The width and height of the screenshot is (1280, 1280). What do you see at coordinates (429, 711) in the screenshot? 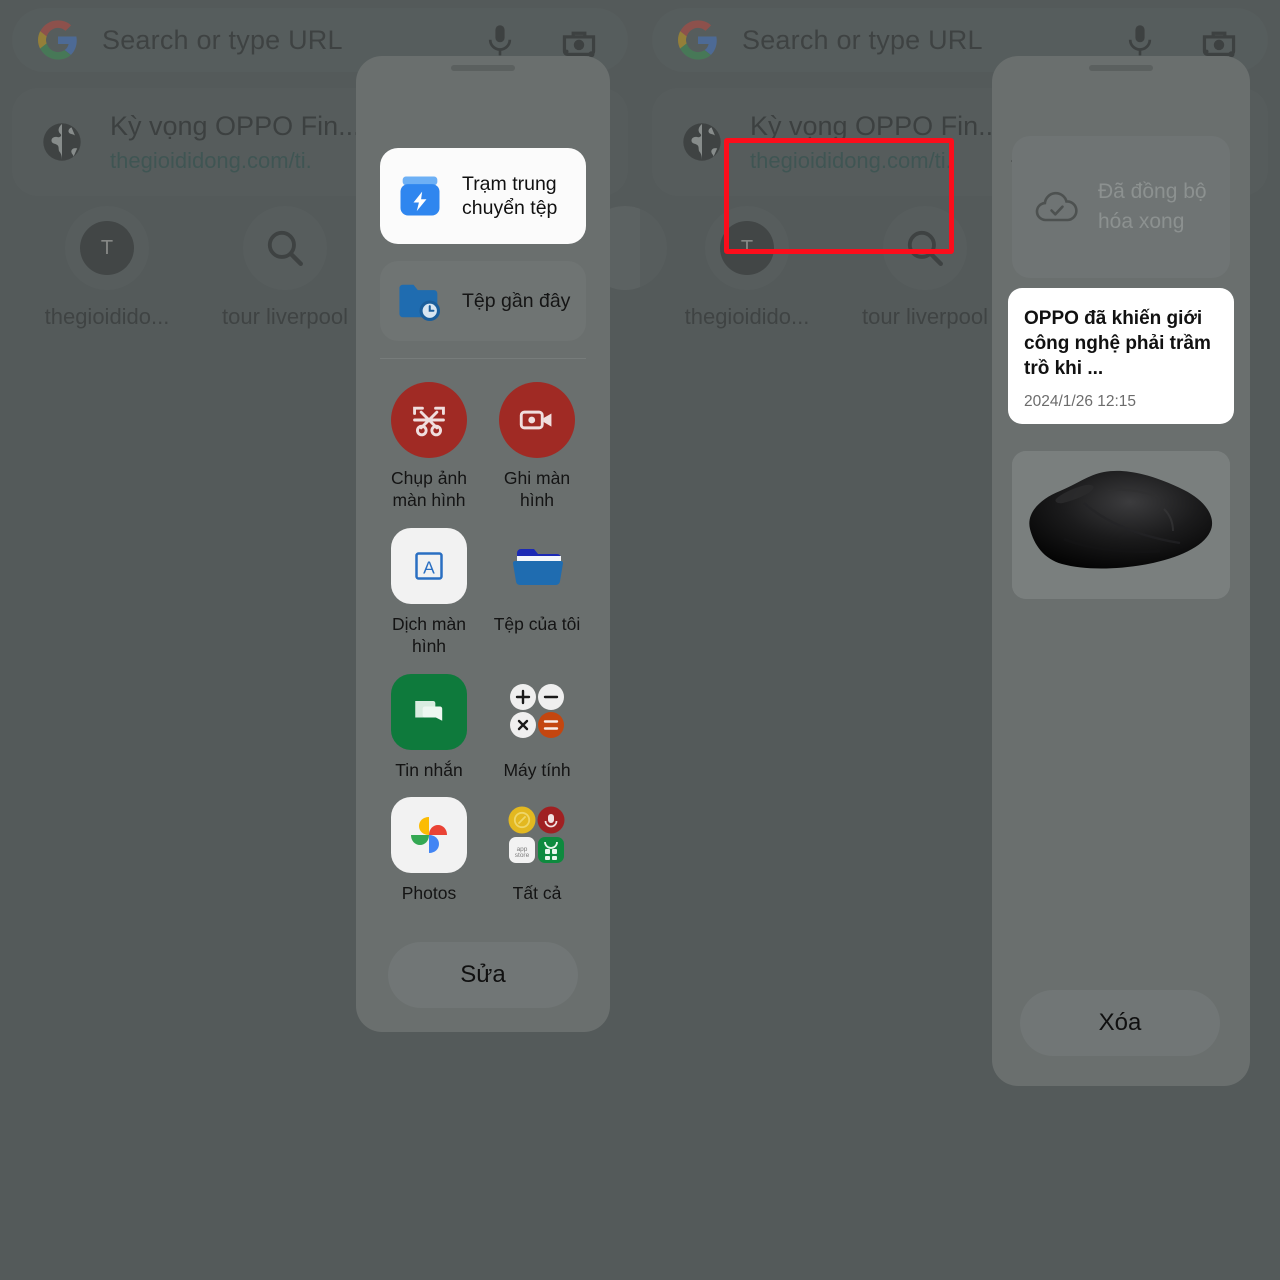
I see `messages-icon` at bounding box center [429, 711].